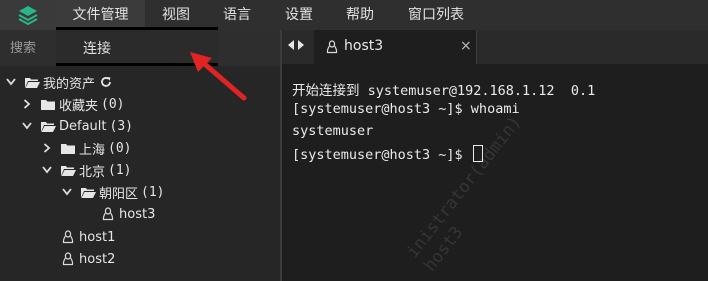 Image resolution: width=708 pixels, height=281 pixels. Describe the element at coordinates (119, 194) in the screenshot. I see `tree-item-label: 朝阳区` at that location.